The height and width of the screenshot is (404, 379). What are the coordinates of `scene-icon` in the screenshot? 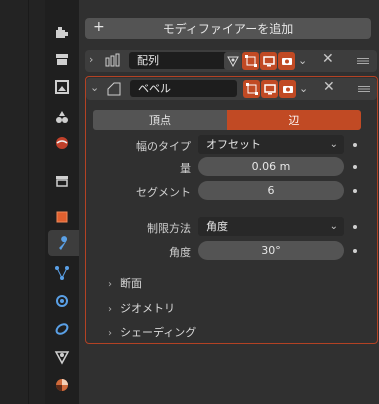 It's located at (62, 143).